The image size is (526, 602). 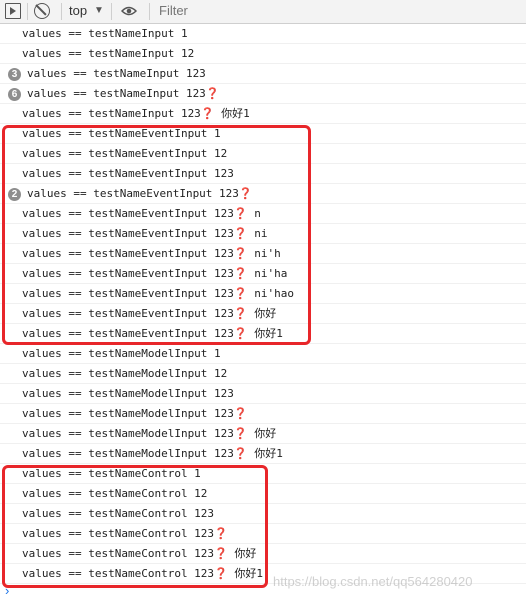 What do you see at coordinates (263, 12) in the screenshot?
I see `console-toolbar: top ▼ Filter` at bounding box center [263, 12].